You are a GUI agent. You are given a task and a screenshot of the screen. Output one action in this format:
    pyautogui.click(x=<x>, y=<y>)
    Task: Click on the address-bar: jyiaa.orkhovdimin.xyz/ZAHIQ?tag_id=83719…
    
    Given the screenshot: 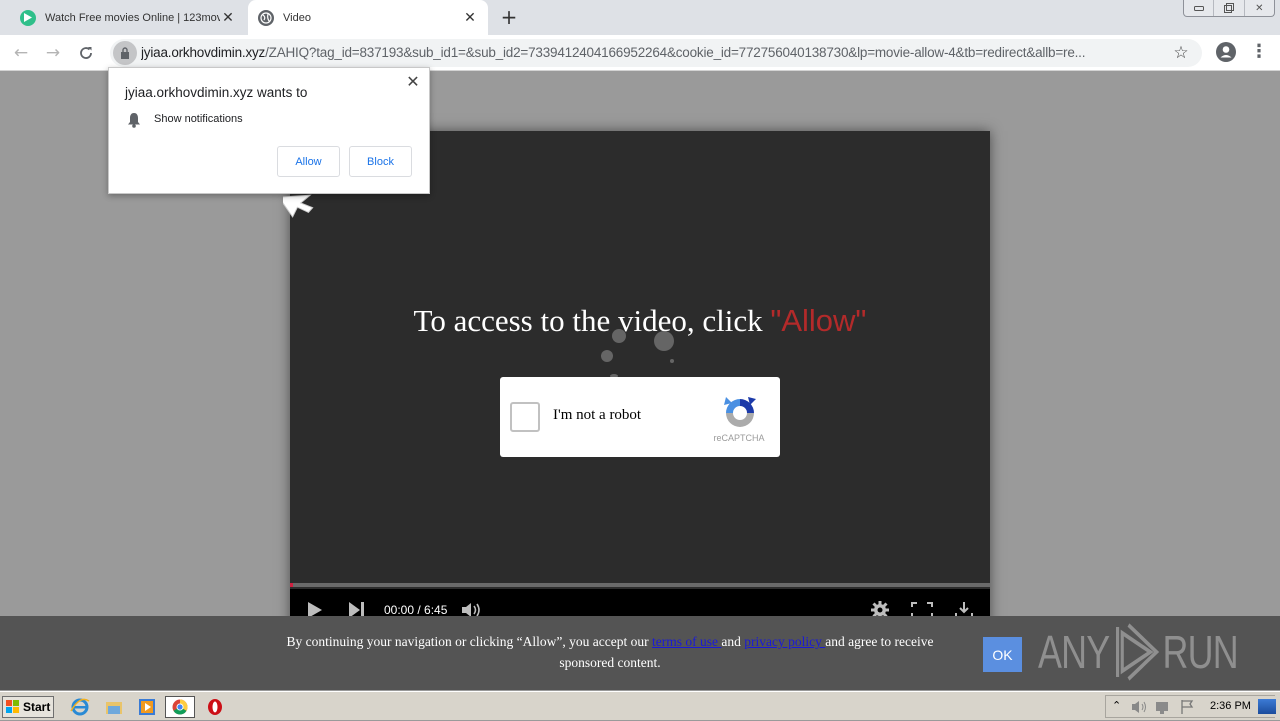 What is the action you would take?
    pyautogui.click(x=656, y=53)
    